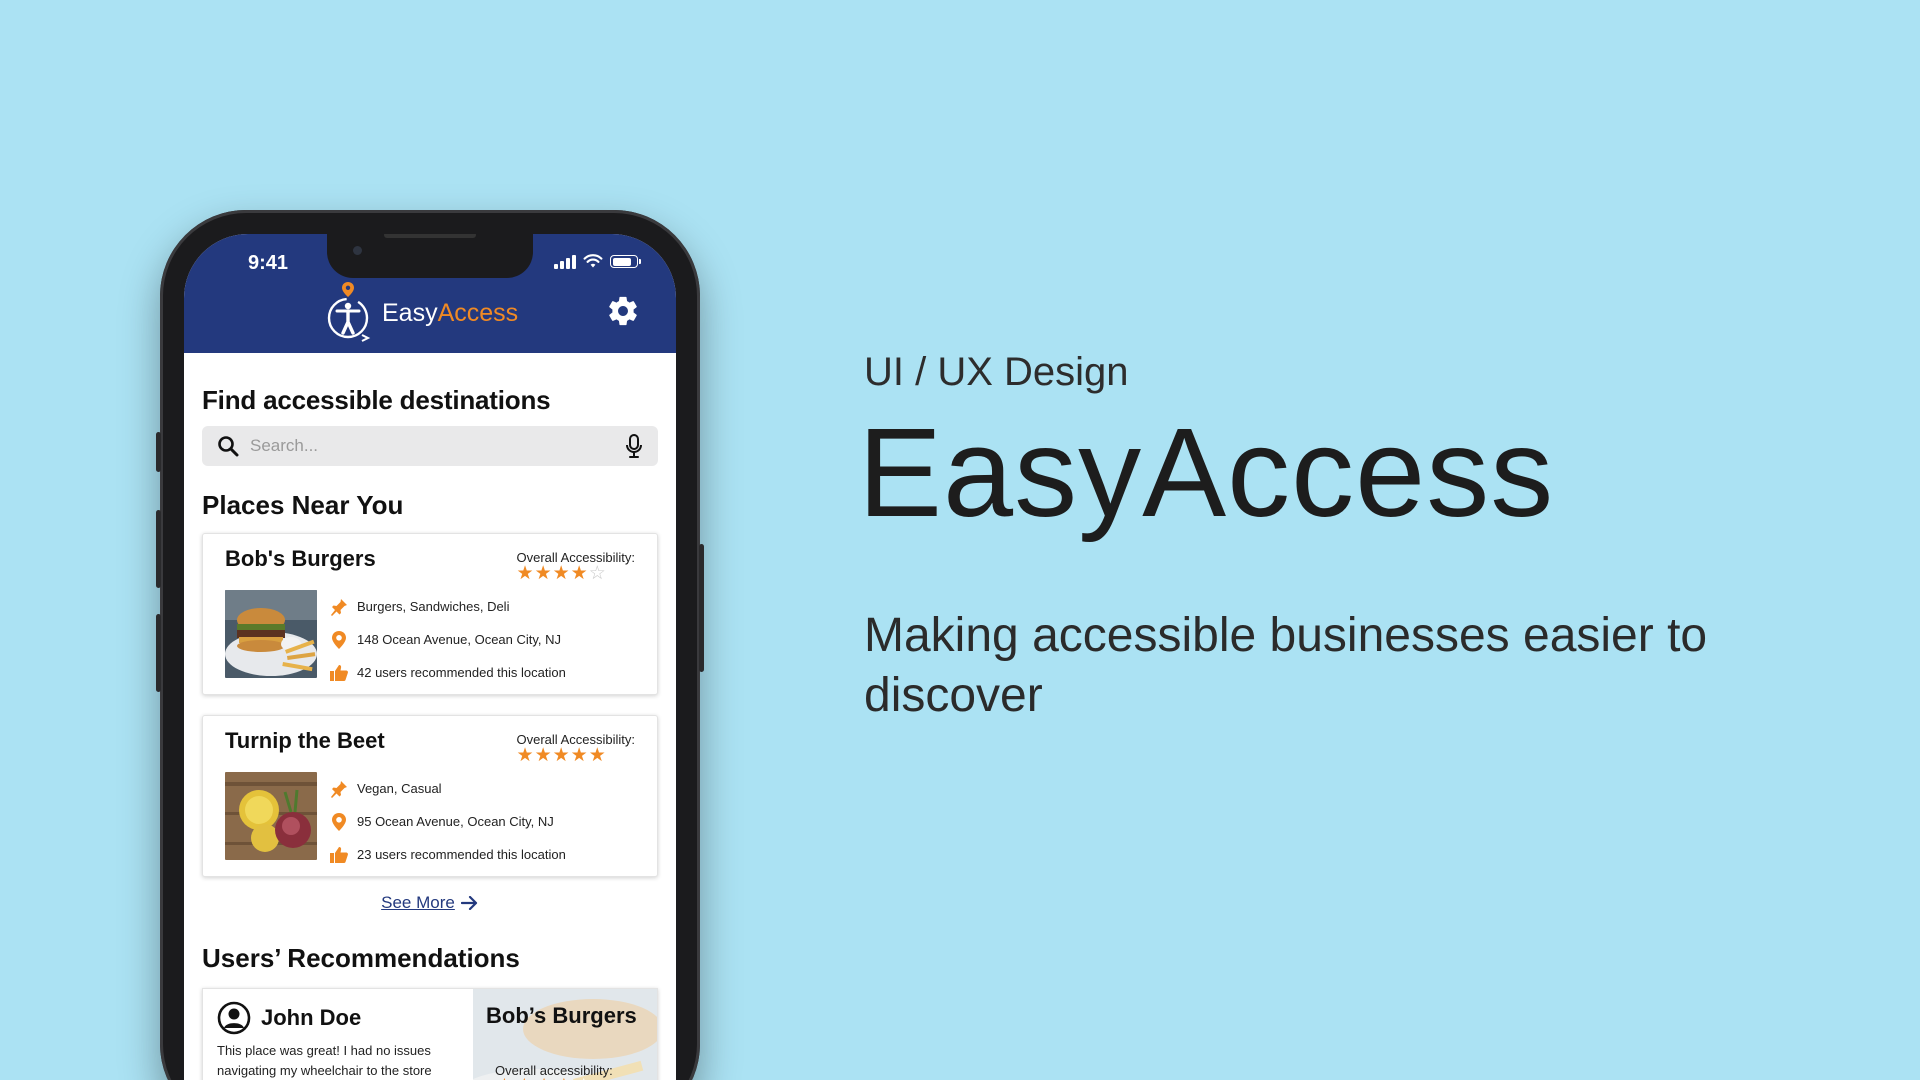  What do you see at coordinates (399, 788) in the screenshot?
I see `place-tags: Vegan, Casual` at bounding box center [399, 788].